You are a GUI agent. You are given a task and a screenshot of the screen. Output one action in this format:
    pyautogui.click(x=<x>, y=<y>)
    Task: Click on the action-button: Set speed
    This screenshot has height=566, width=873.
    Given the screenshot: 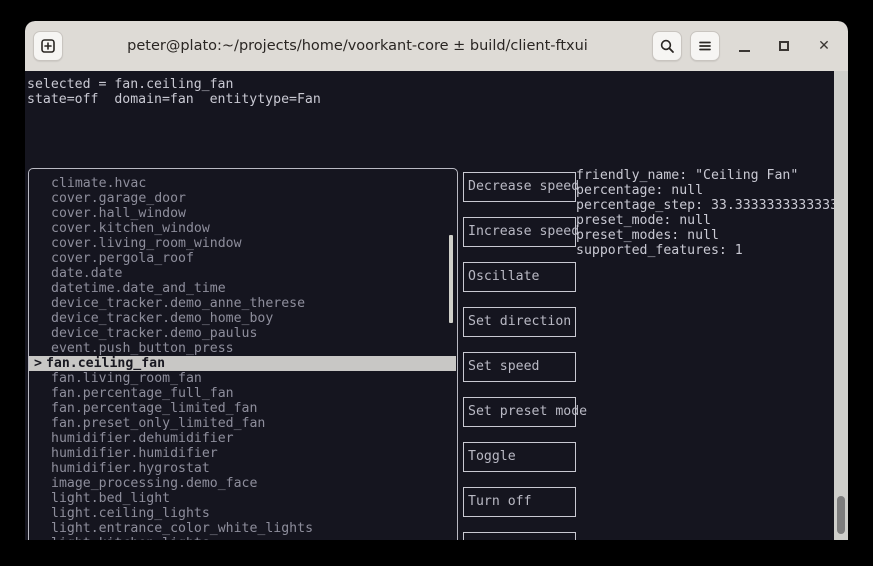 What is the action you would take?
    pyautogui.click(x=519, y=367)
    